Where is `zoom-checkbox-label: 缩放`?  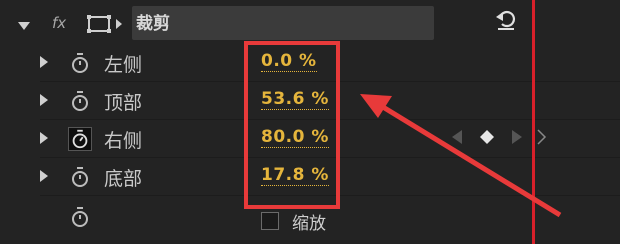
zoom-checkbox-label: 缩放 is located at coordinates (309, 224).